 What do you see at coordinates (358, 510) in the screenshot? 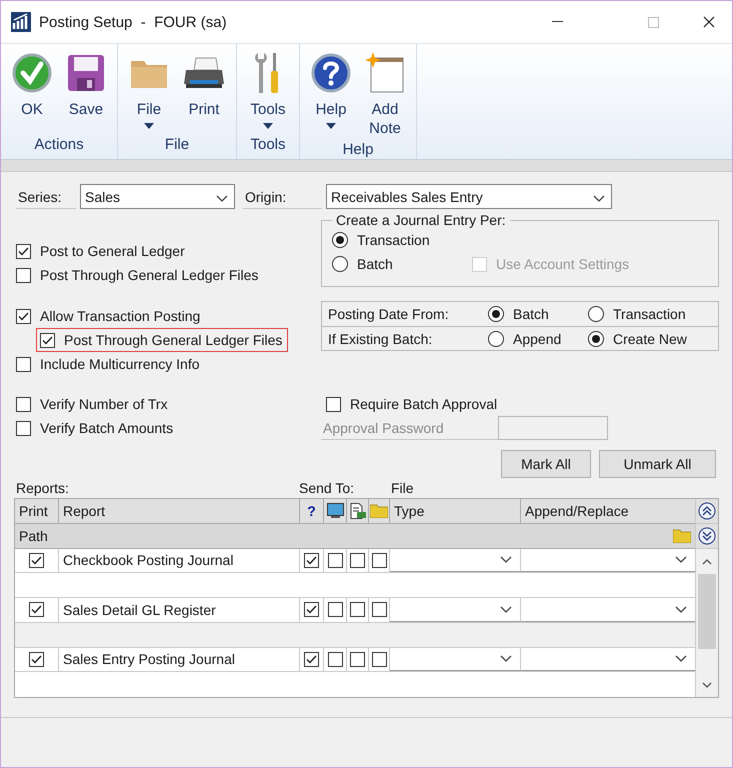
I see `document-printer-icon` at bounding box center [358, 510].